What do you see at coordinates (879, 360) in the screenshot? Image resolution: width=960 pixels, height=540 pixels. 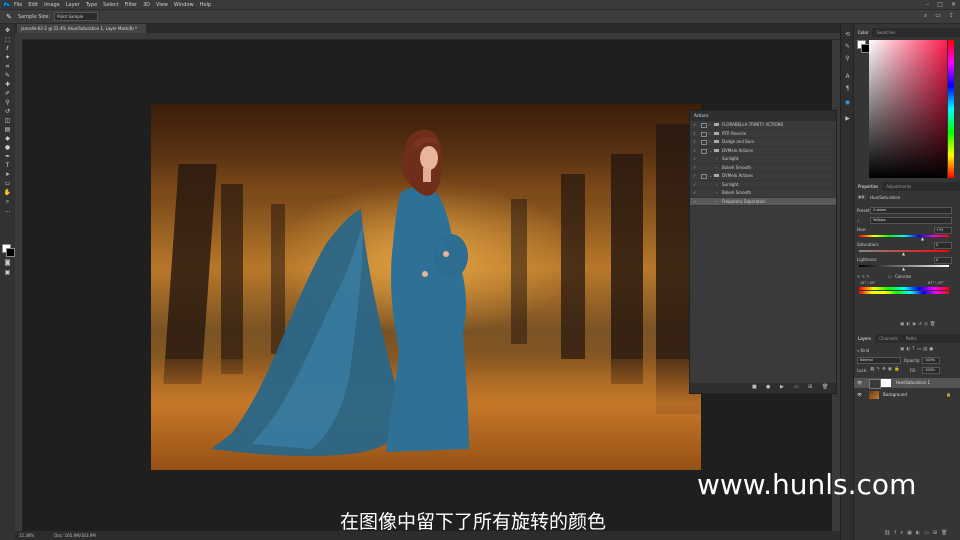 I see `blend-mode-select: Normal` at bounding box center [879, 360].